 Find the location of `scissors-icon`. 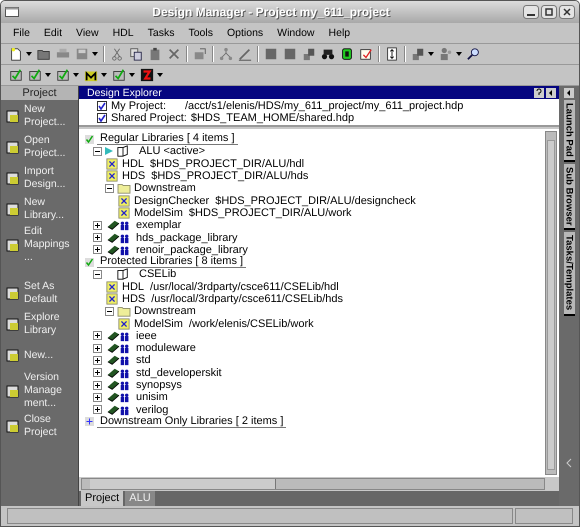

scissors-icon is located at coordinates (117, 54).